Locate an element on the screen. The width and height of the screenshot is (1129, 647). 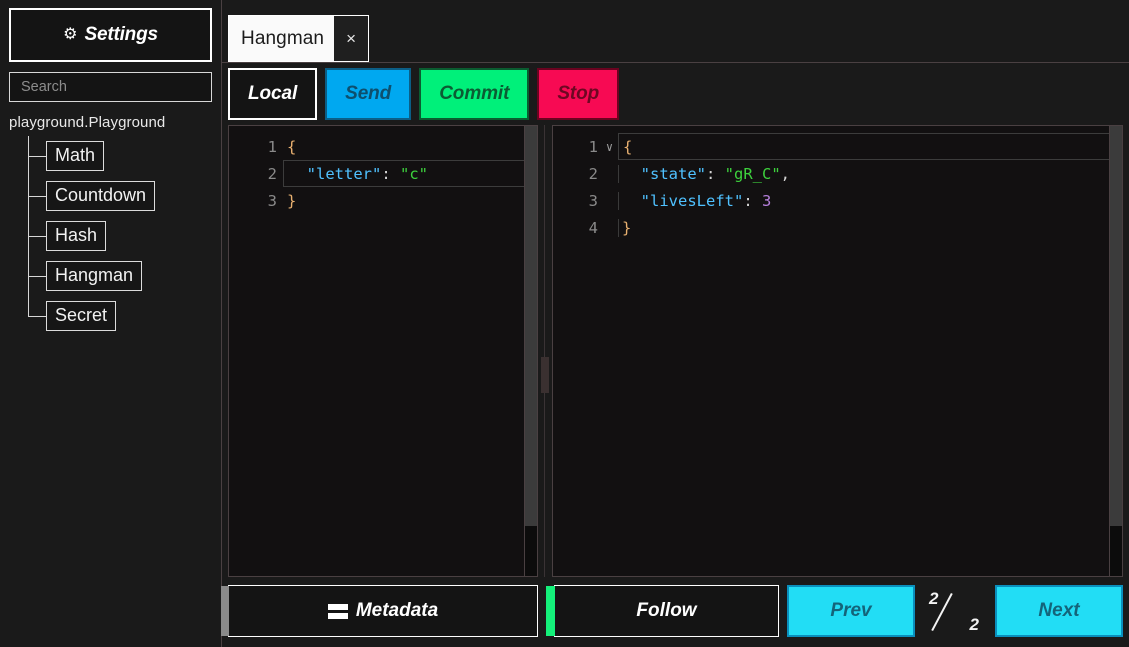
metadata-button: Metadata is located at coordinates (379, 611).